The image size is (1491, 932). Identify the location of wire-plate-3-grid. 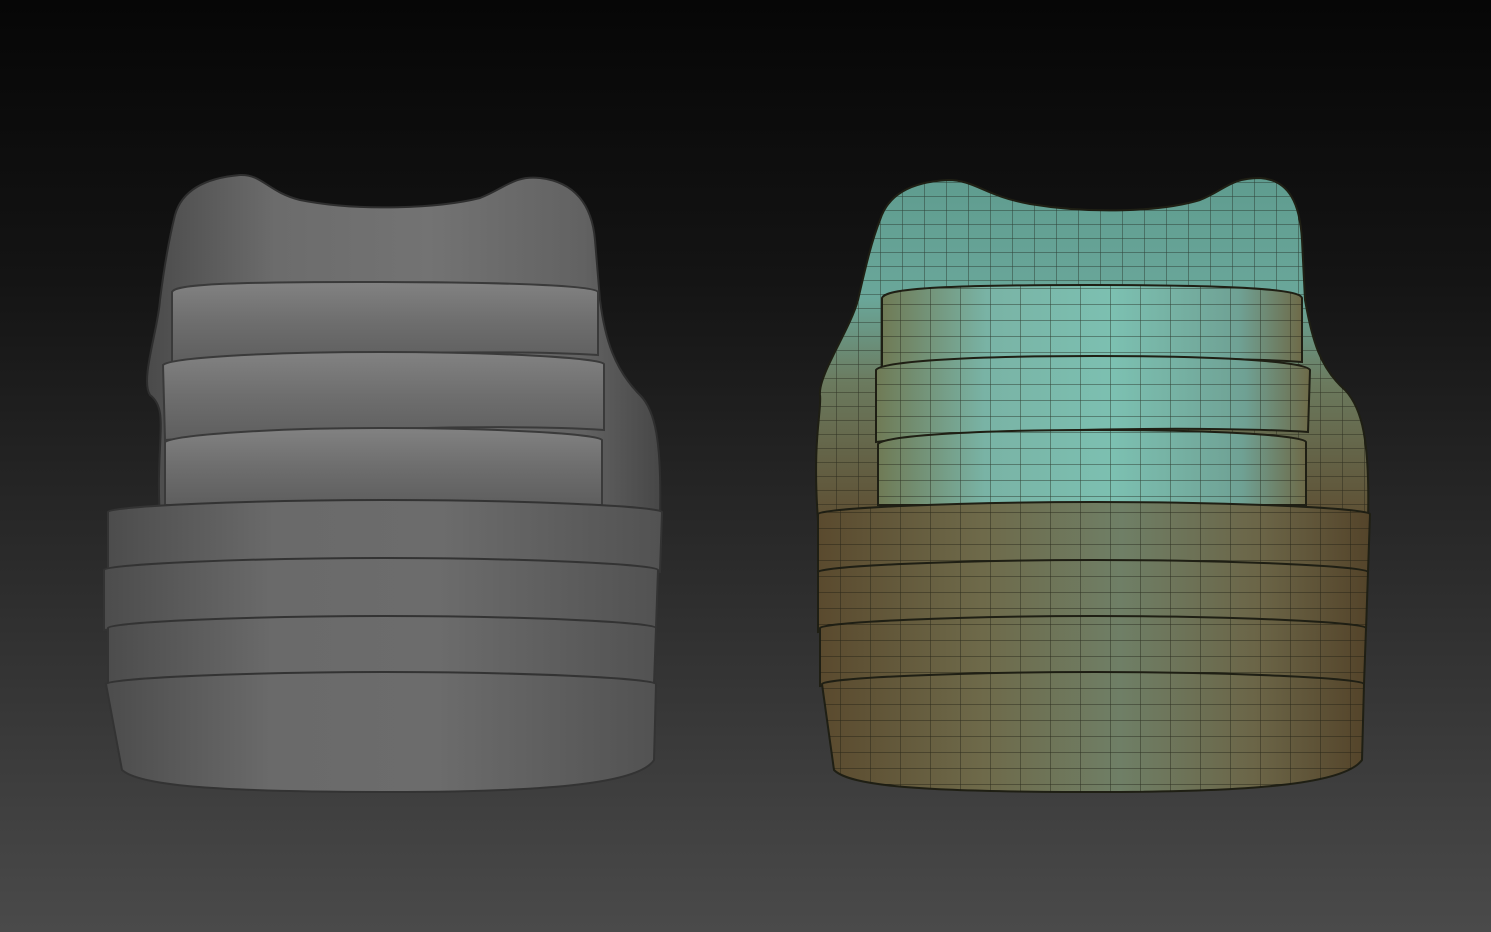
(1092, 467).